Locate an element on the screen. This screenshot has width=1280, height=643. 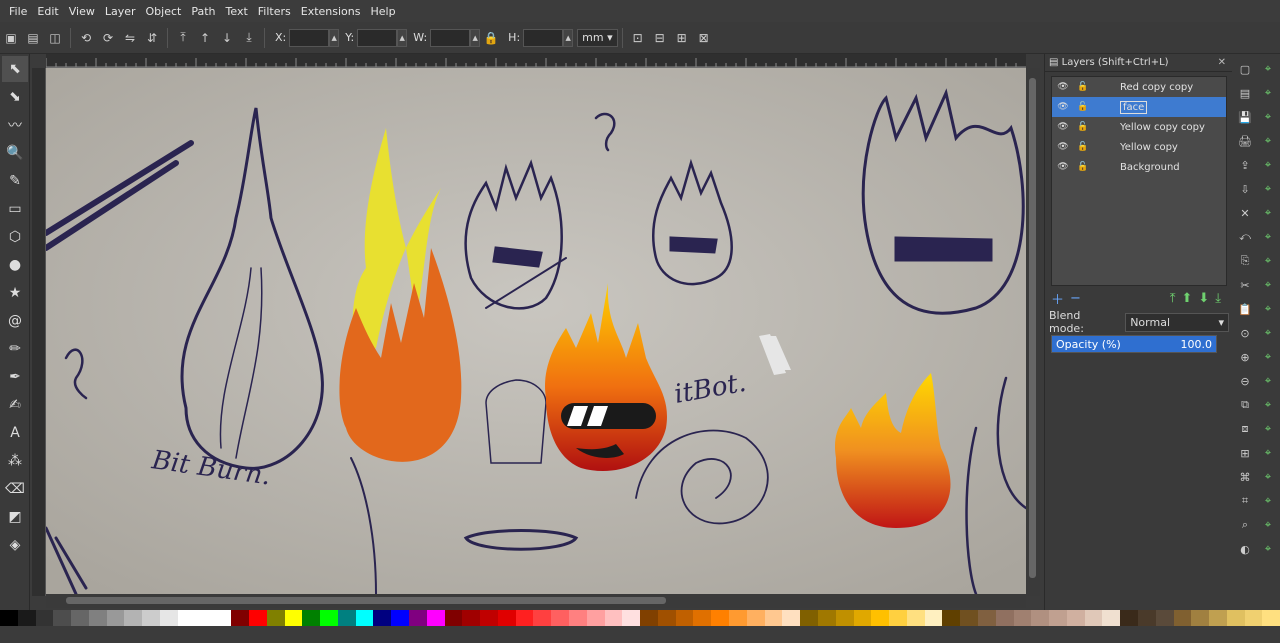
command-icon: 🖨 is located at coordinates (1245, 141).